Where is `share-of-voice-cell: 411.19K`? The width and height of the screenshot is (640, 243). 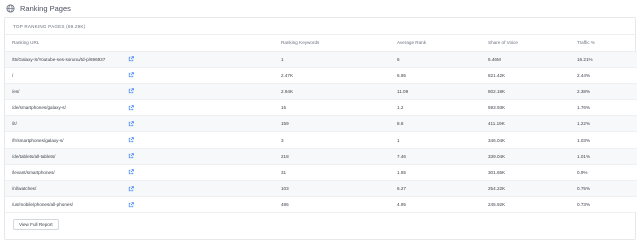
share-of-voice-cell: 411.19K is located at coordinates (525, 124).